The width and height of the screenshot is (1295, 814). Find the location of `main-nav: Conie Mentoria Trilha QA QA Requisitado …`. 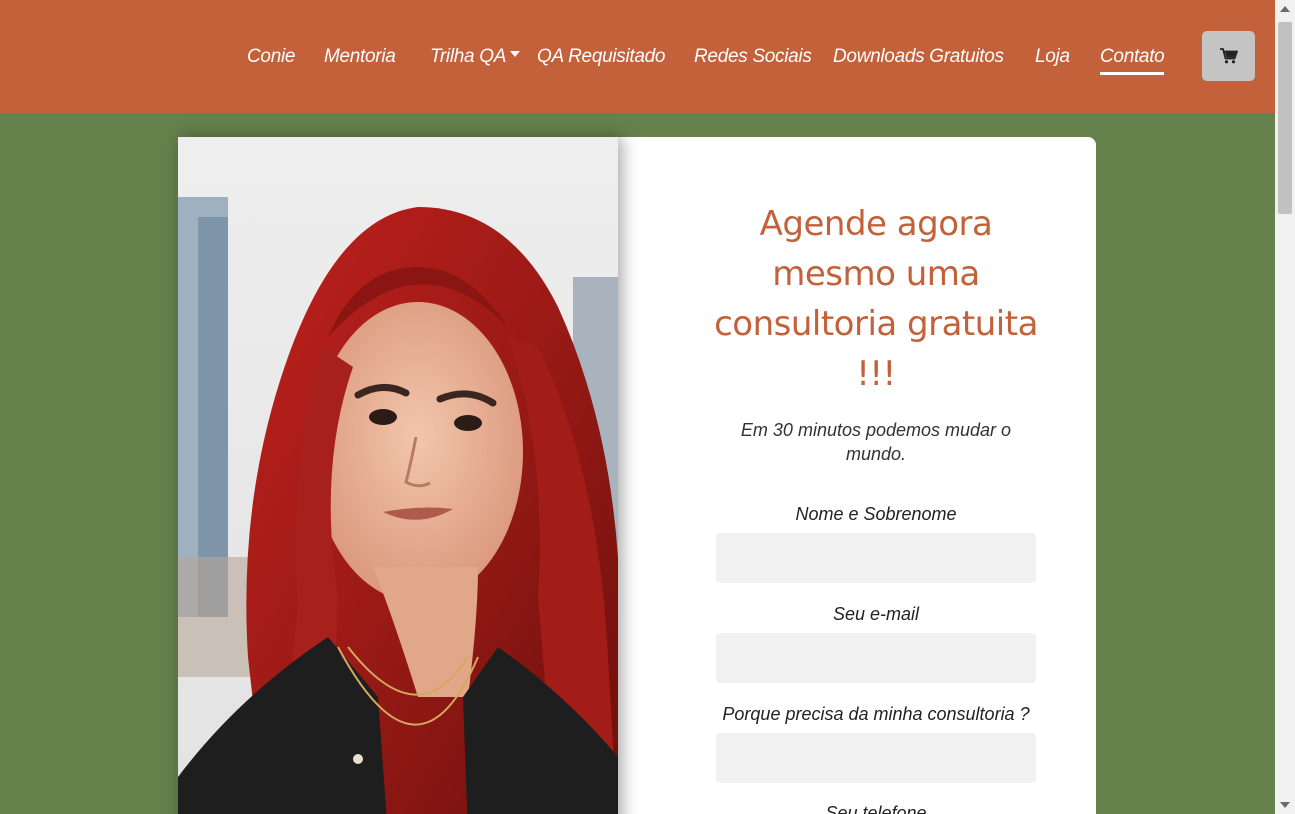

main-nav: Conie Mentoria Trilha QA QA Requisitado … is located at coordinates (637, 56).